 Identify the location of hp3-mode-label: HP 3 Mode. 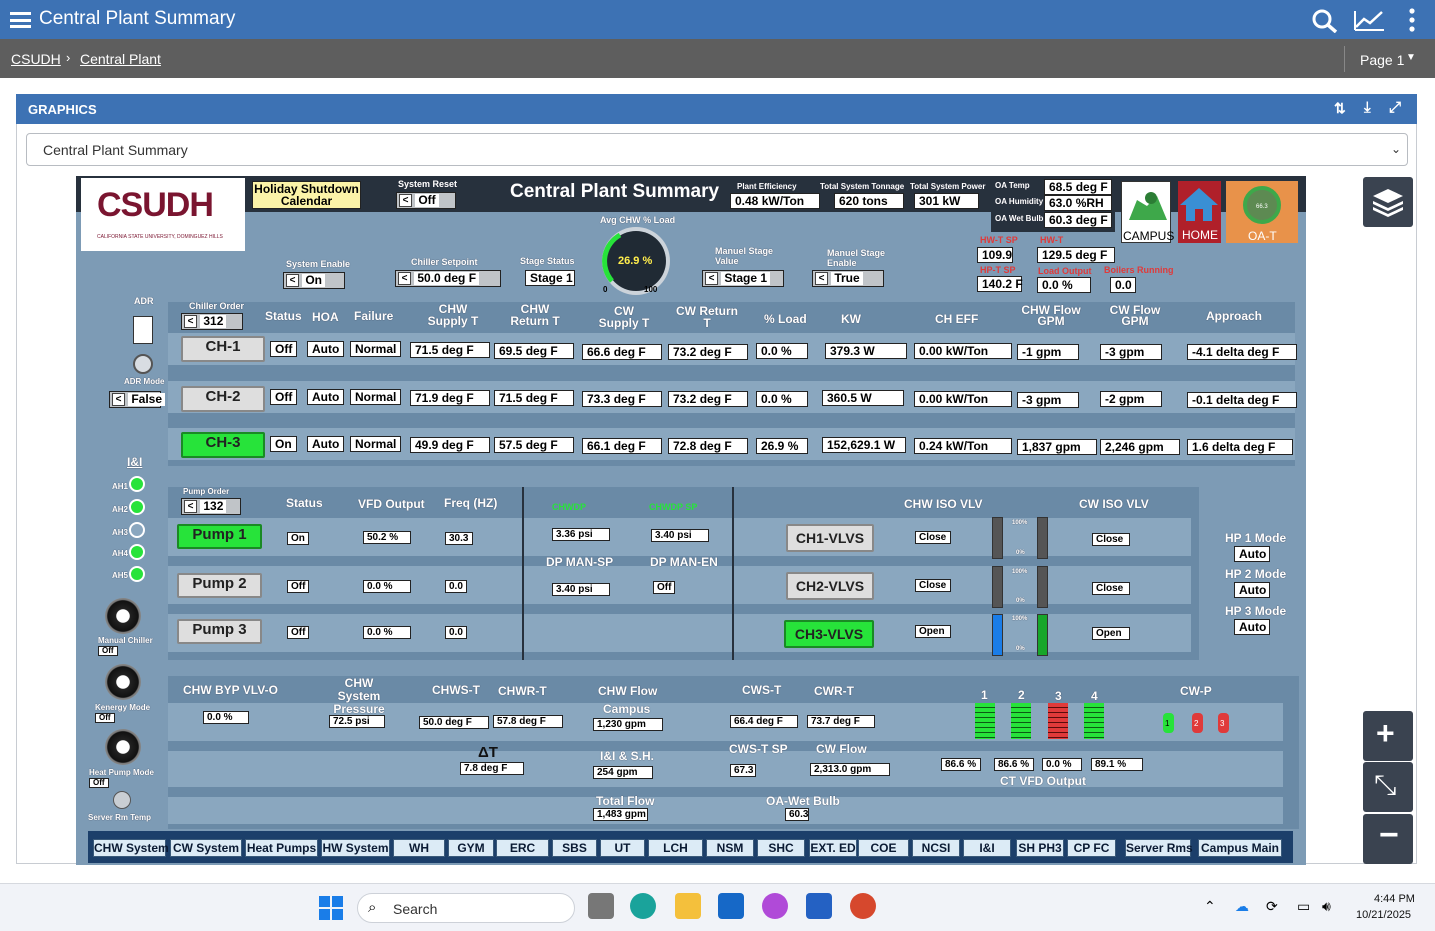
(1256, 611).